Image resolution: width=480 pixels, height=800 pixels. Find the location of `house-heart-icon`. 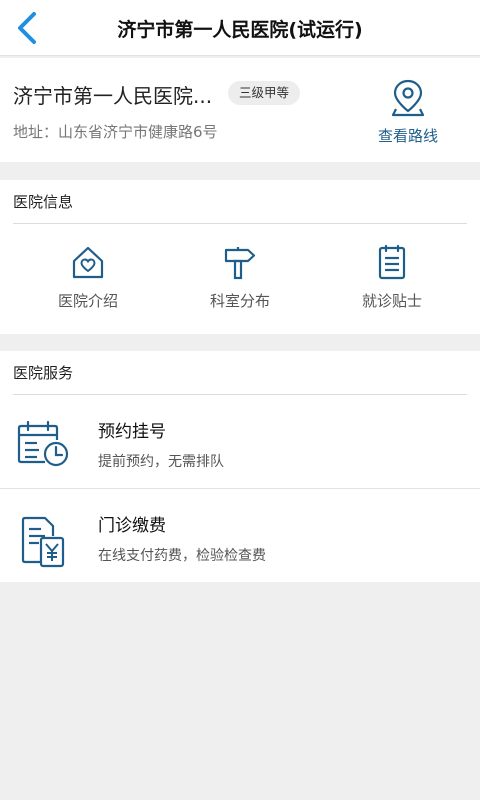

house-heart-icon is located at coordinates (88, 262).